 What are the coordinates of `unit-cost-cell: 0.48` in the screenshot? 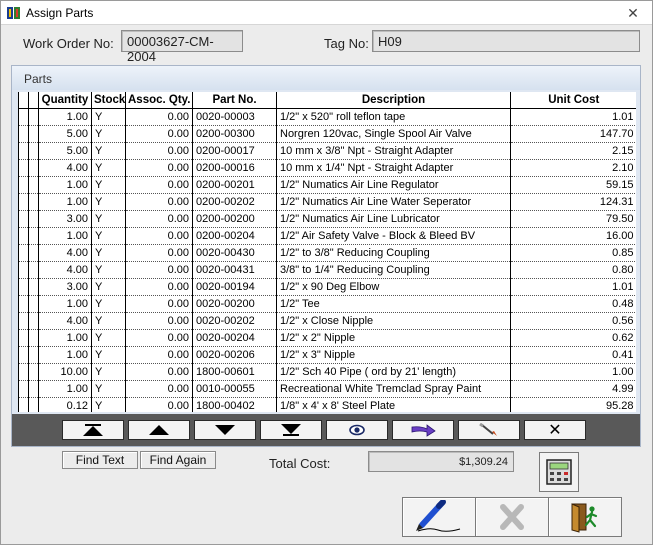 It's located at (573, 304).